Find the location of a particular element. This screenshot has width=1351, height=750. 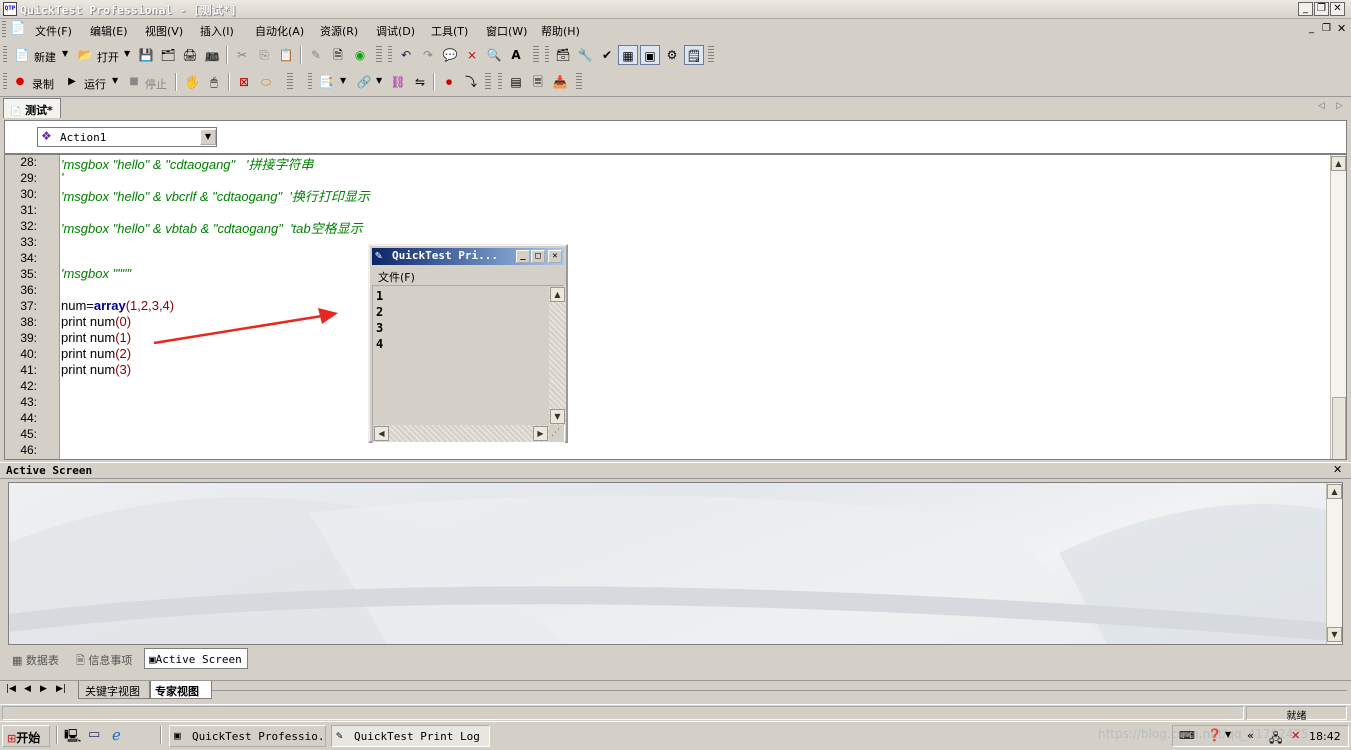

insert-output-icon: 🔗 is located at coordinates (364, 82).